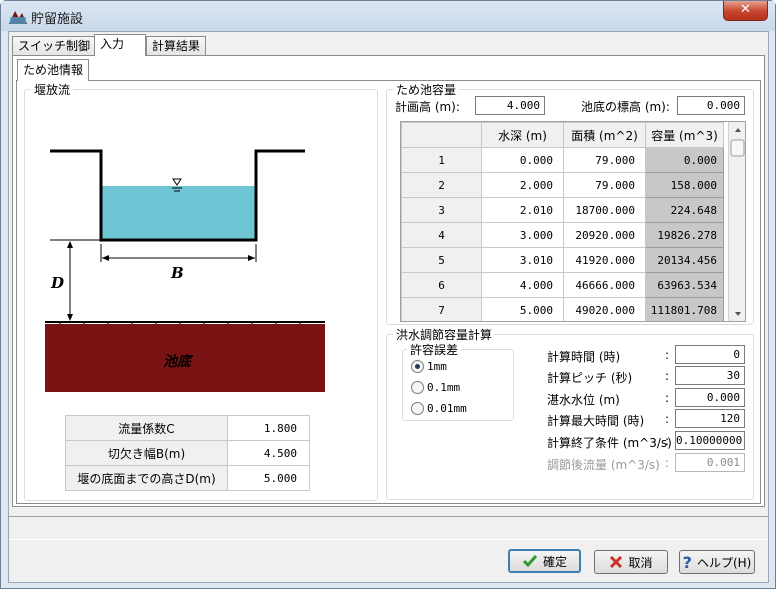 The width and height of the screenshot is (776, 589). Describe the element at coordinates (738, 314) in the screenshot. I see `scroll-down-icon` at that location.